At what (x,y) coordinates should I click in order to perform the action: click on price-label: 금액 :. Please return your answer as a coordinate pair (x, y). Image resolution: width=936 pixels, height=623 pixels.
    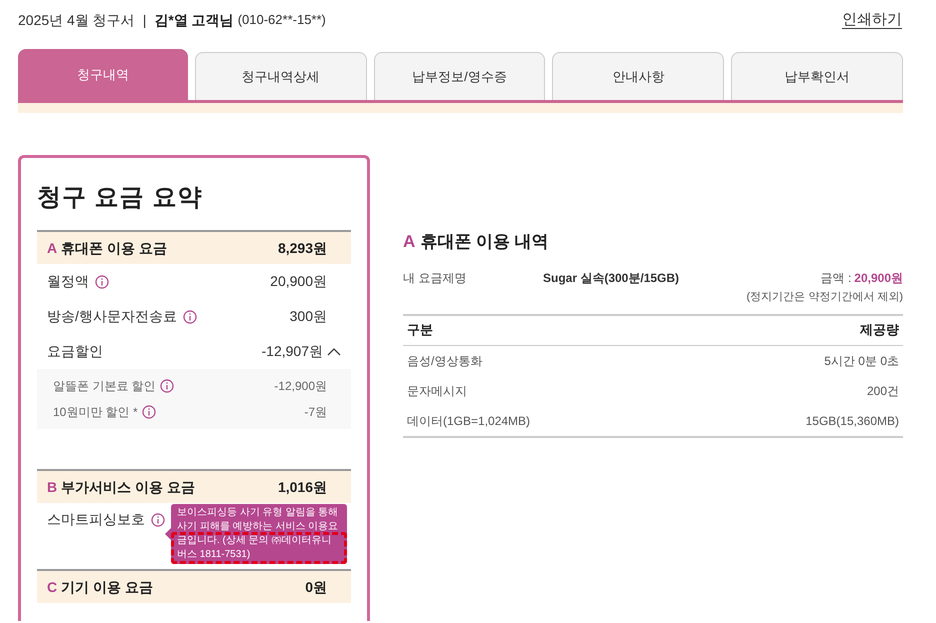
    Looking at the image, I should click on (836, 278).